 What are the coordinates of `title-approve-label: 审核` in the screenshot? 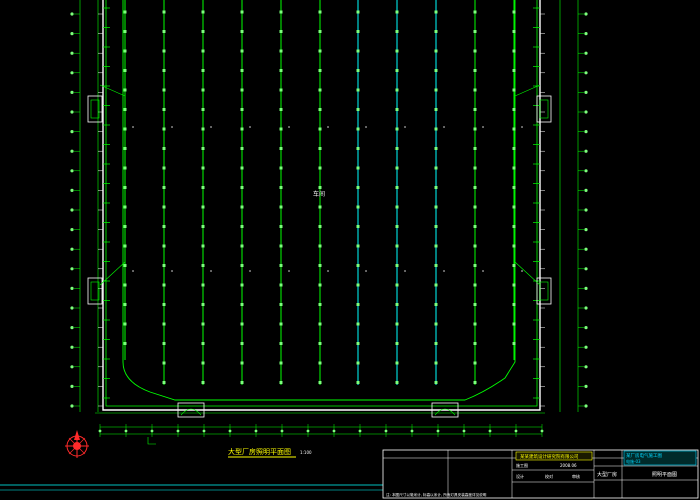 It's located at (576, 476).